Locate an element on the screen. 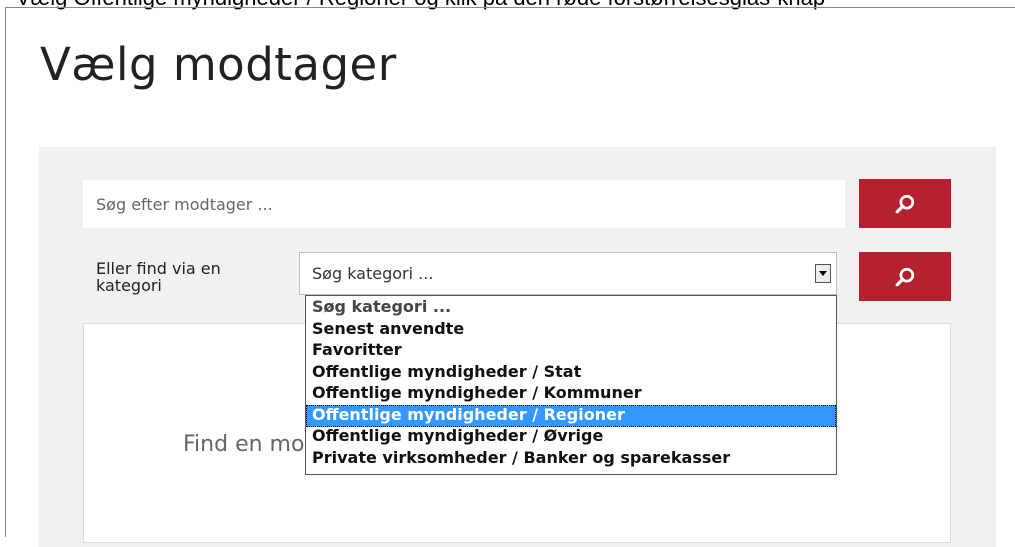  dropdown-option: Senest anvendte is located at coordinates (571, 330).